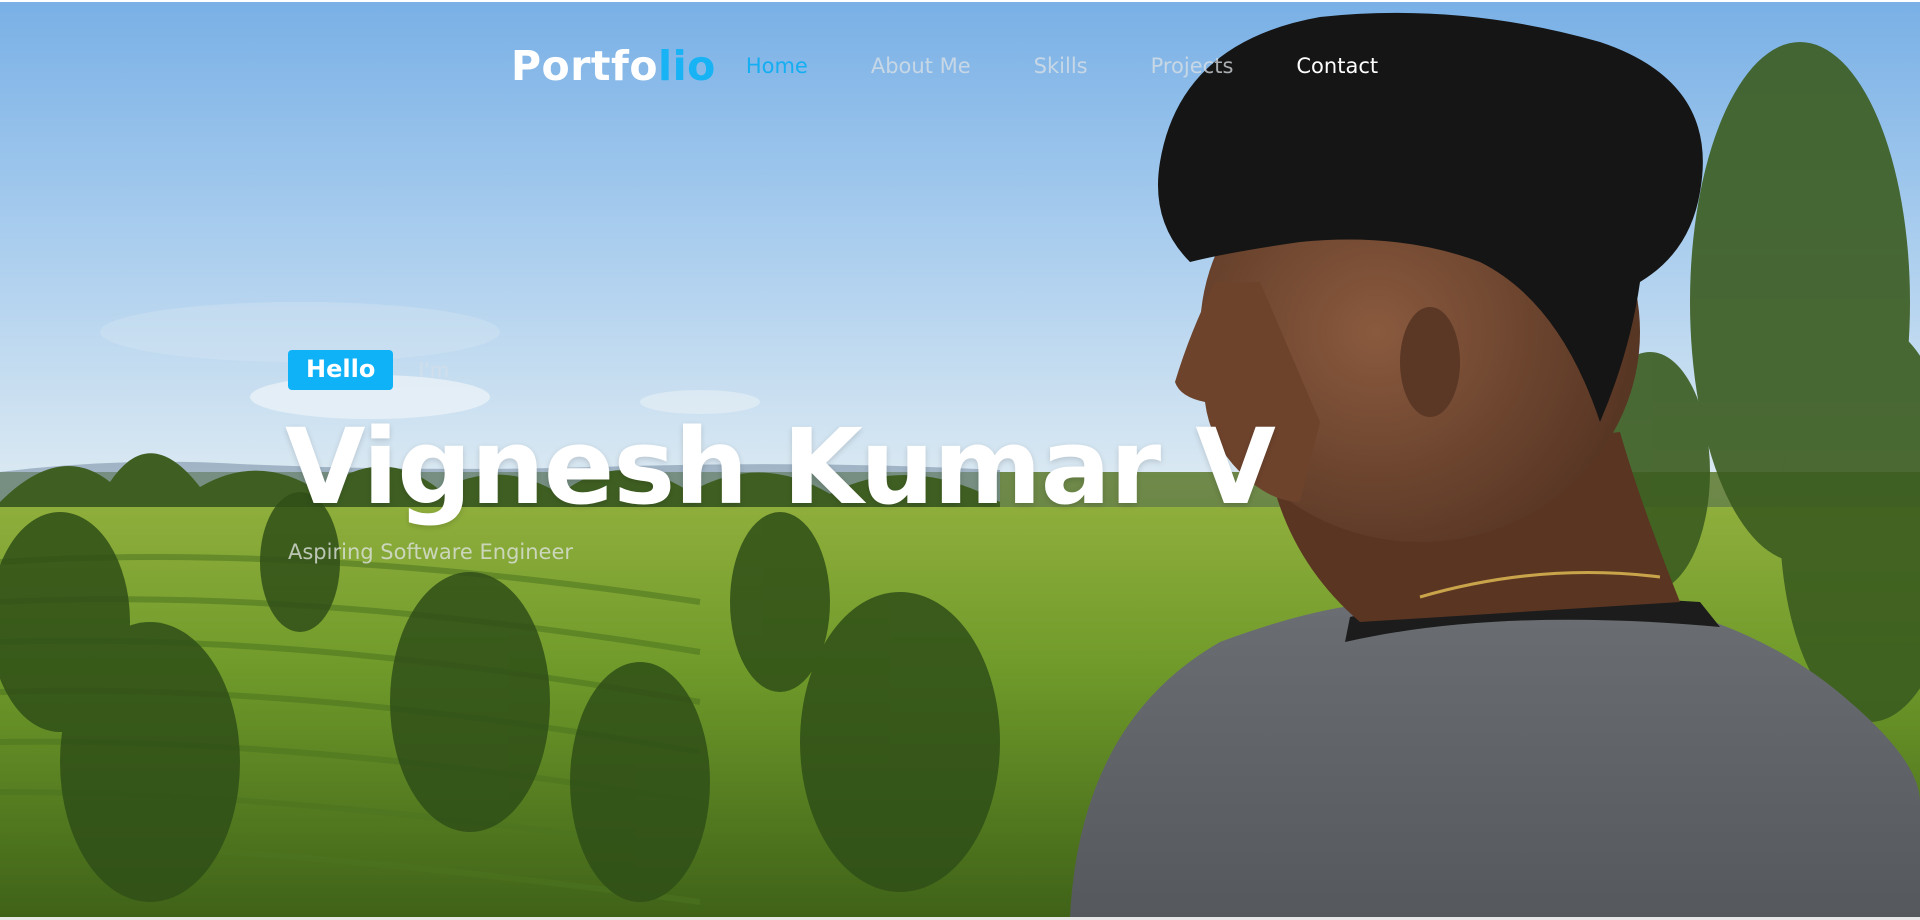 Image resolution: width=1920 pixels, height=920 pixels. Describe the element at coordinates (431, 552) in the screenshot. I see `hero-subtitle: Aspiring Software Engineer` at that location.